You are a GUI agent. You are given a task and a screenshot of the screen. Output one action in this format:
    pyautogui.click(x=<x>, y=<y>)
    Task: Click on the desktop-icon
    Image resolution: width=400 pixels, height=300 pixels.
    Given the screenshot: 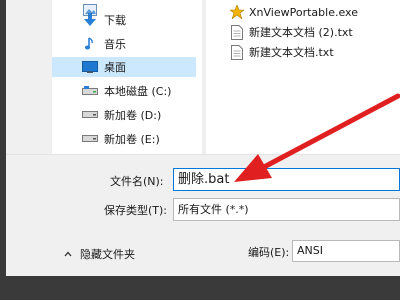 What is the action you would take?
    pyautogui.click(x=90, y=67)
    